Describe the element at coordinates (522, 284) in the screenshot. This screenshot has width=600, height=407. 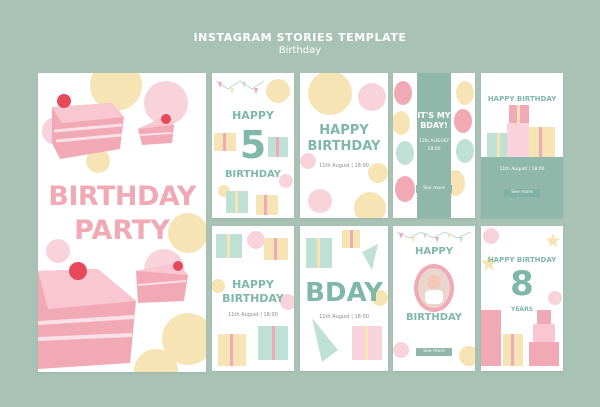
I see `age-number: 8` at that location.